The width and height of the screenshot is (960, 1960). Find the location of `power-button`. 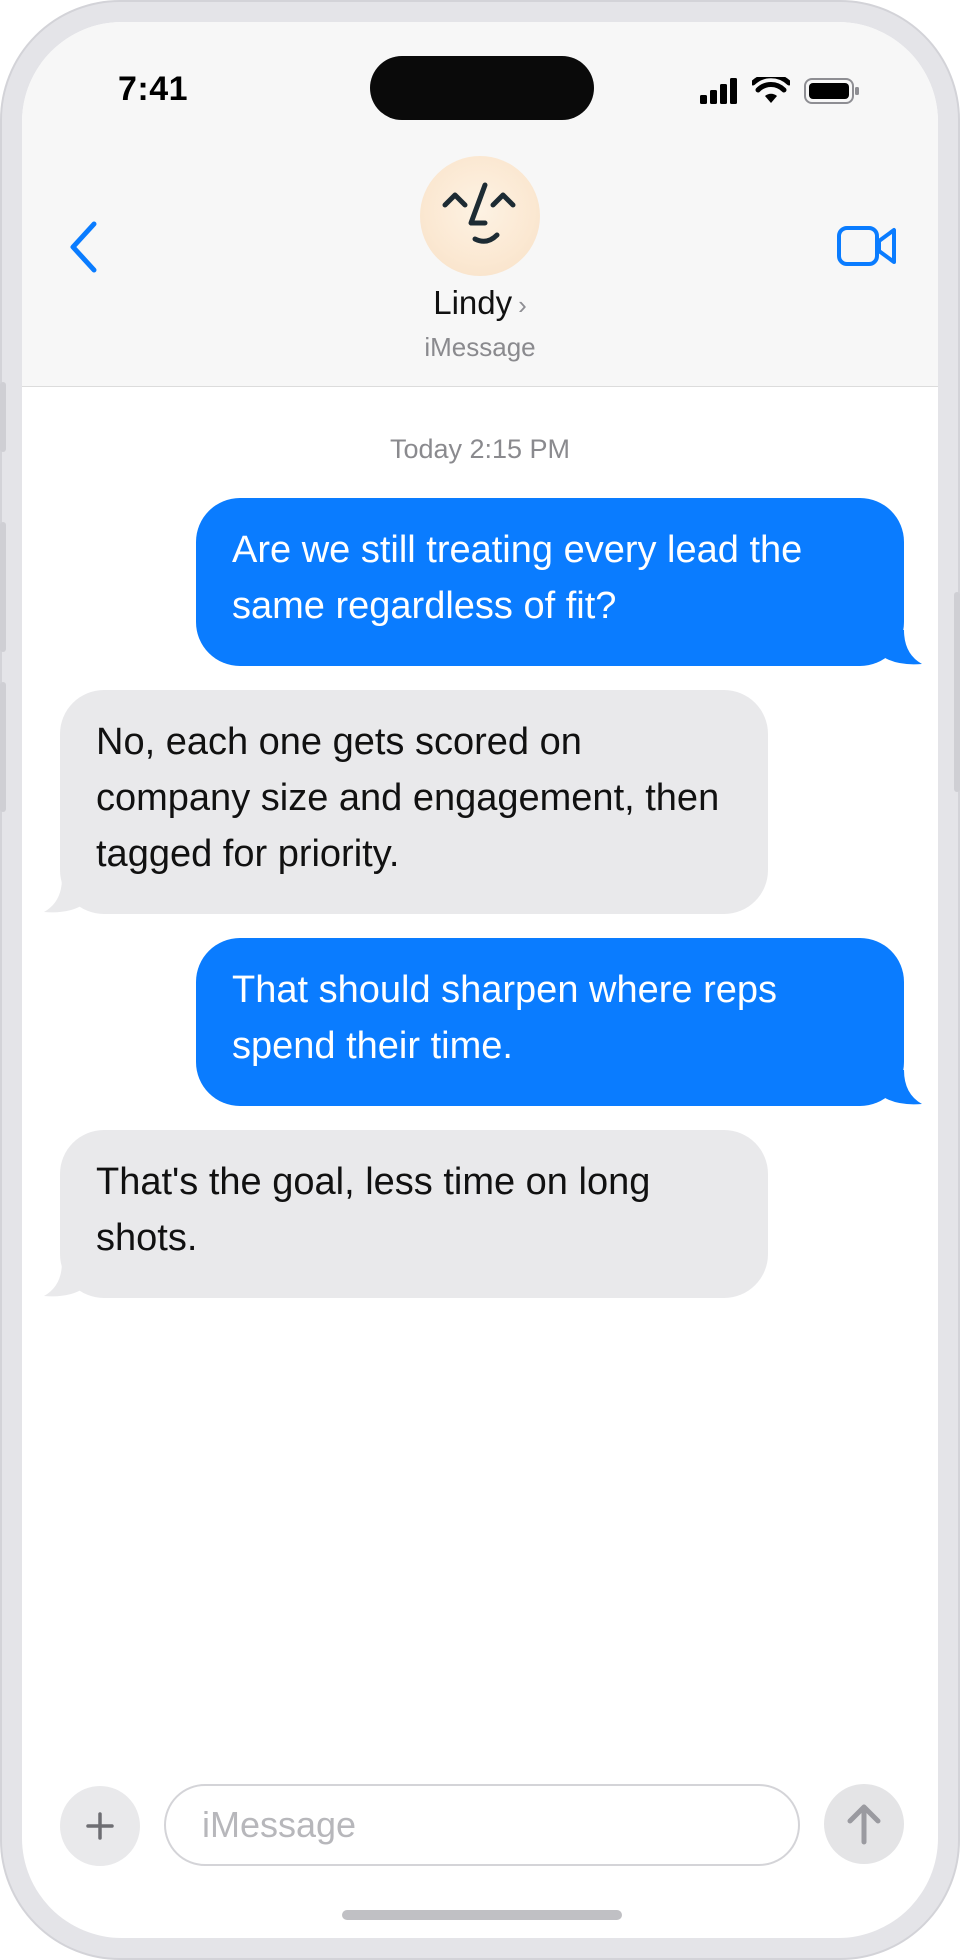

power-button is located at coordinates (957, 692).